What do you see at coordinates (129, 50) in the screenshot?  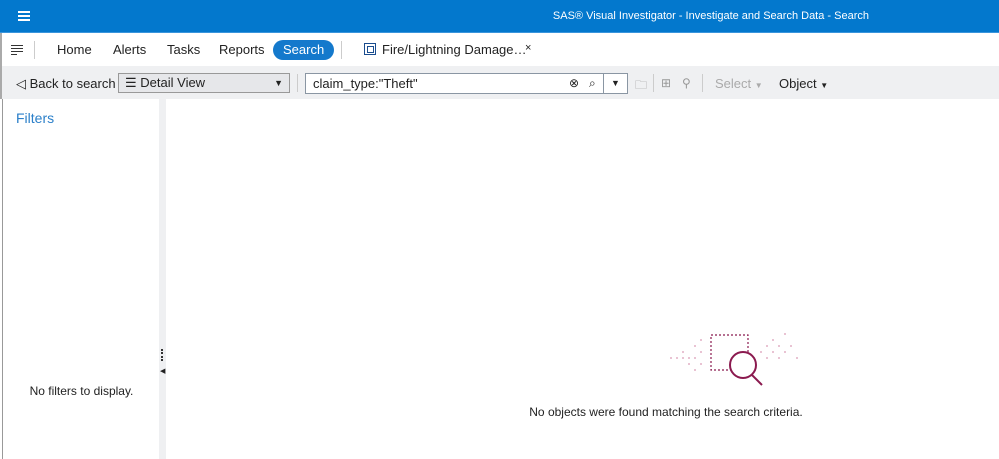 I see `tab-alerts: Alerts` at bounding box center [129, 50].